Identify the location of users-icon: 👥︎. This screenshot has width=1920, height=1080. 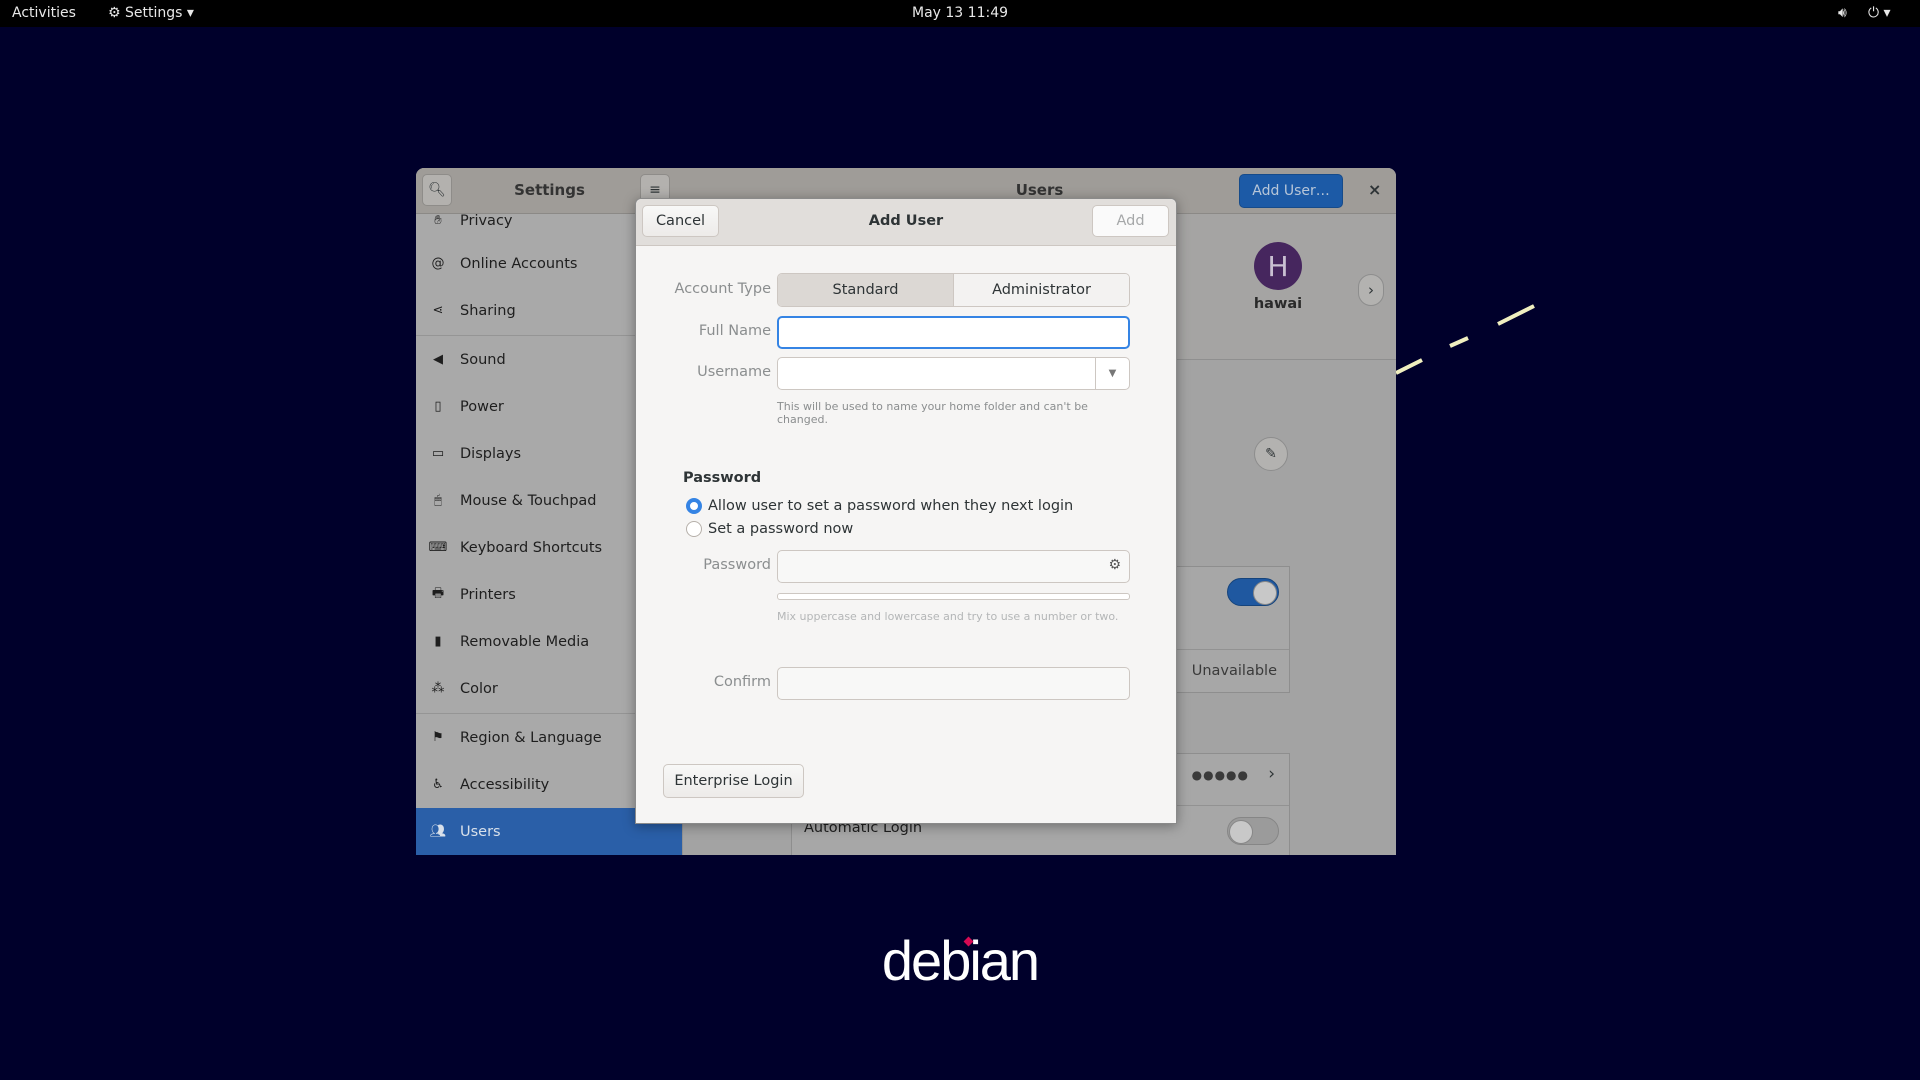
(438, 831).